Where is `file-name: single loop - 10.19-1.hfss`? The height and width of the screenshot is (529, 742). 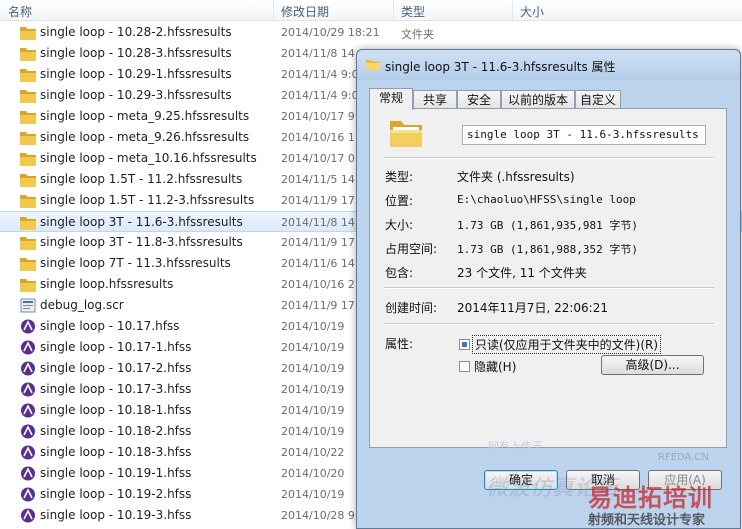
file-name: single loop - 10.19-1.hfss is located at coordinates (116, 473).